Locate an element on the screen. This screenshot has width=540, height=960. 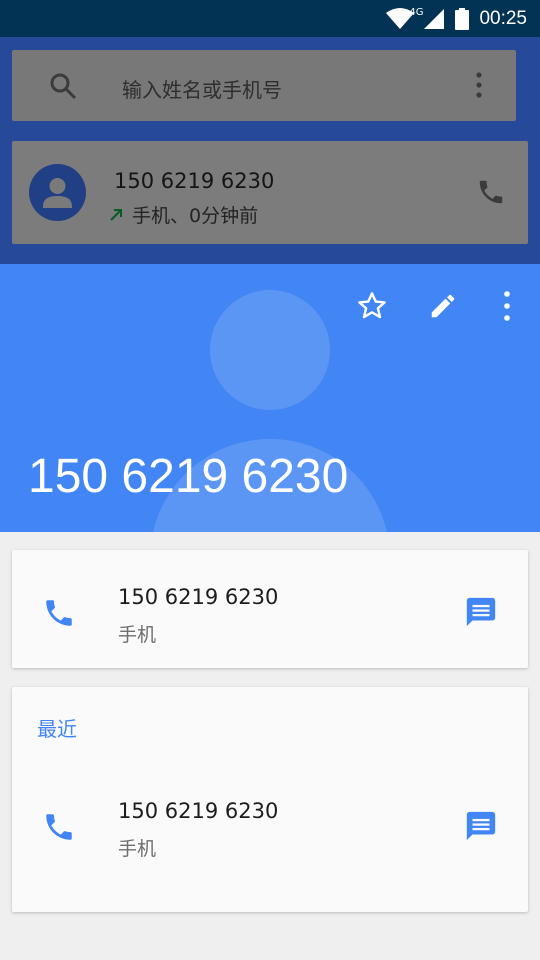
star-icon is located at coordinates (371, 305).